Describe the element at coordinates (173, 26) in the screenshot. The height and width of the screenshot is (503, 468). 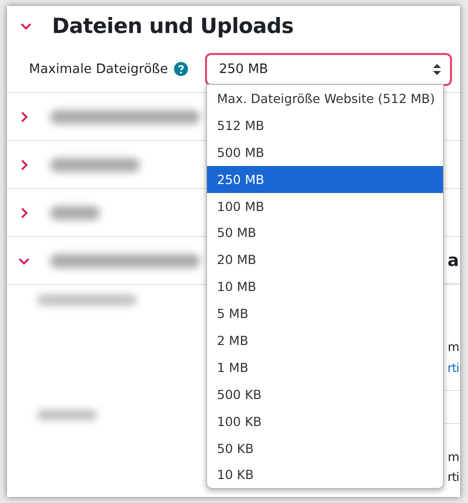
I see `section-title: Dateien und Uploads` at that location.